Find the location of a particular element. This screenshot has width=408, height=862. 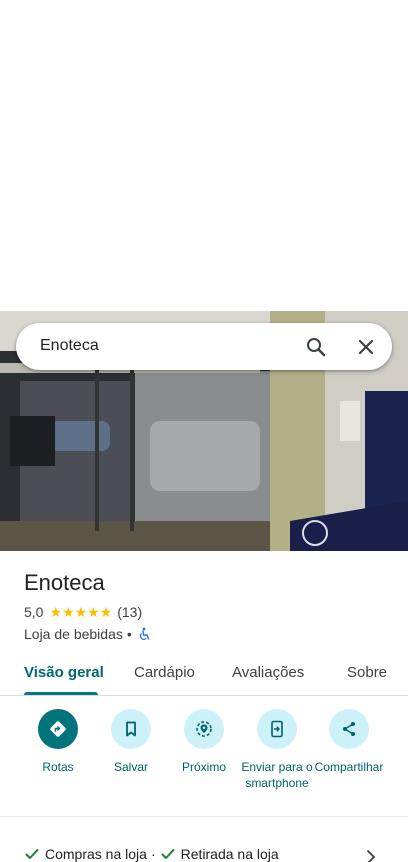

place-title: Enoteca is located at coordinates (64, 582).